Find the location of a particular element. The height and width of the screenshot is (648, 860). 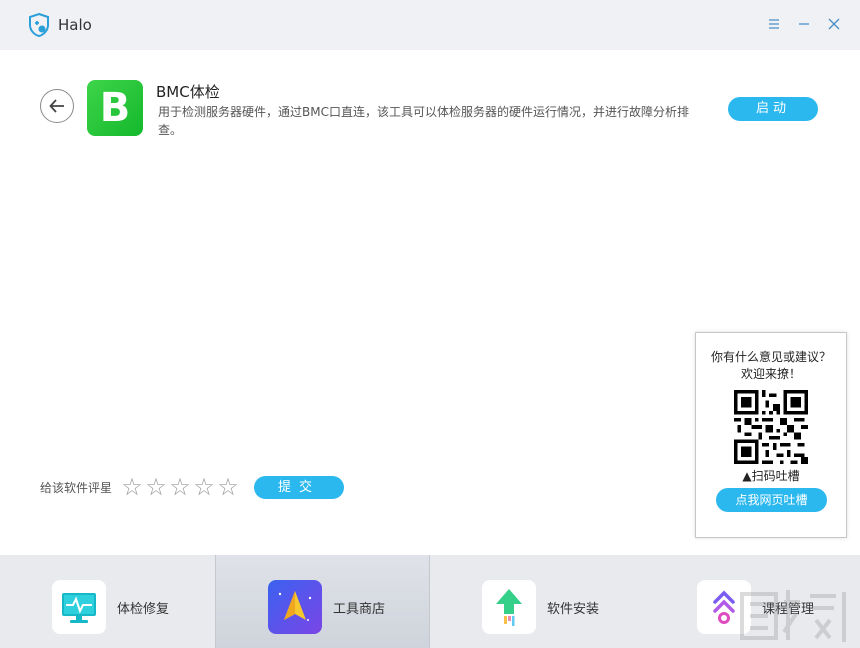

tool-icon-letter: B is located at coordinates (115, 108).